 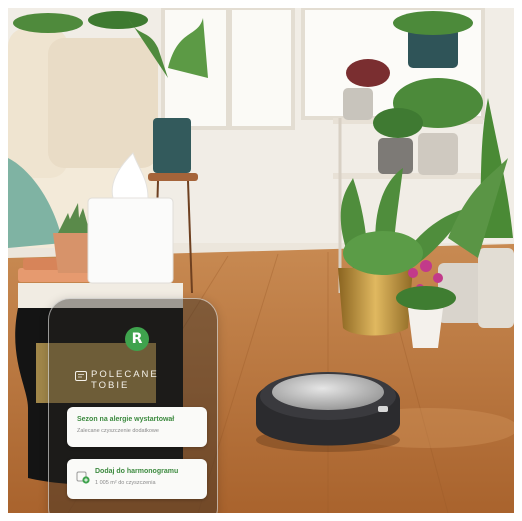 I want to click on roomba-app-logo: R, so click(x=137, y=339).